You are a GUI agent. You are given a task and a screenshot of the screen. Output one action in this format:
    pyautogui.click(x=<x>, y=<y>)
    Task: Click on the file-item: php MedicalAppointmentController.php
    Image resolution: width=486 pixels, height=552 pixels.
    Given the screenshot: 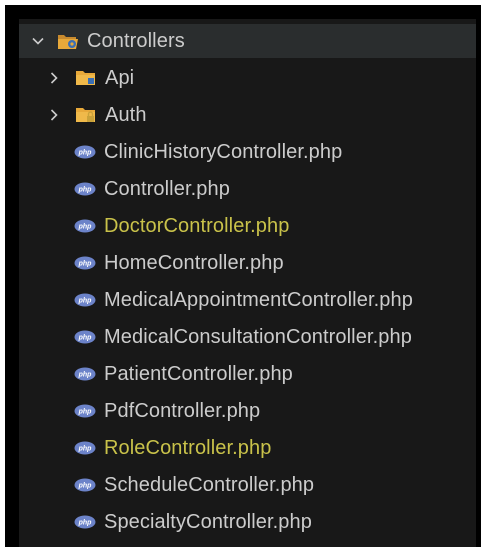 What is the action you would take?
    pyautogui.click(x=247, y=300)
    